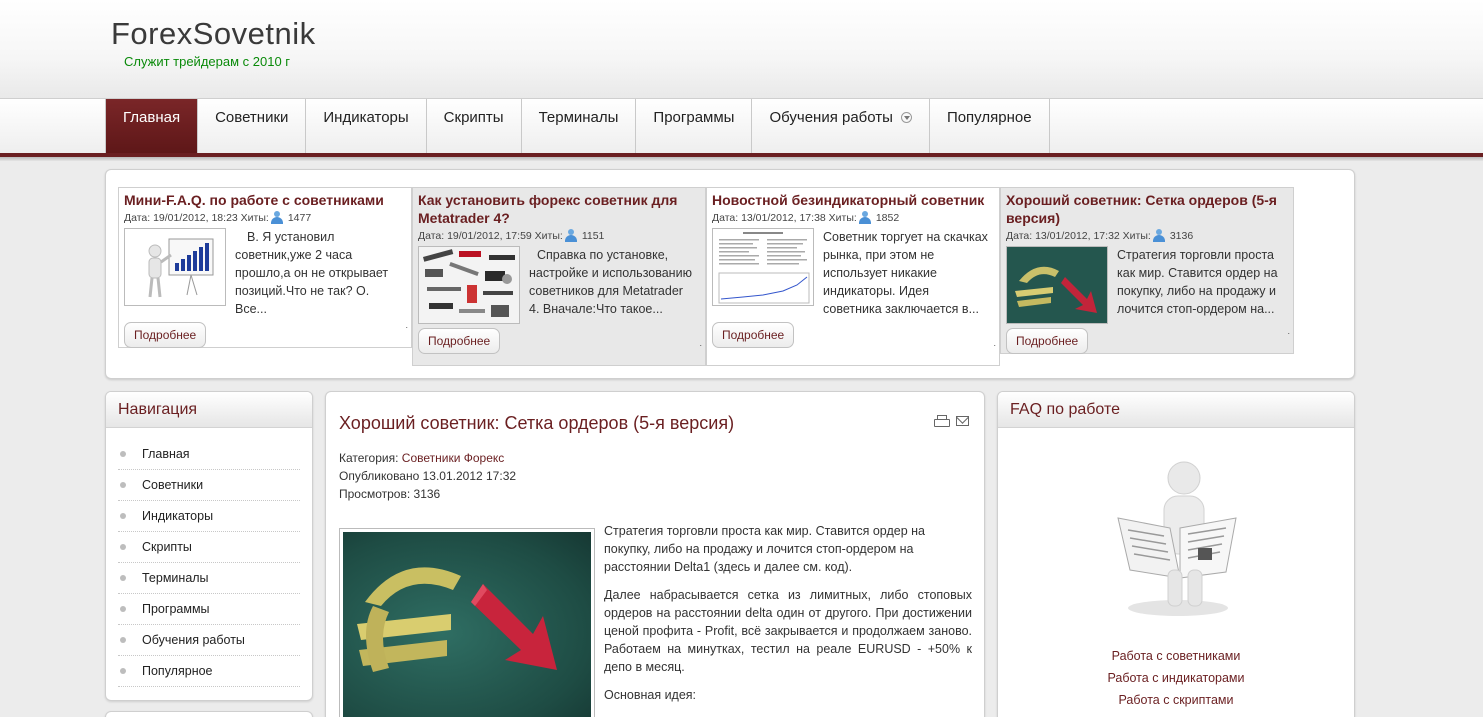 This screenshot has height=717, width=1483. I want to click on sidebar-item-indicators: Индикаторы, so click(209, 516).